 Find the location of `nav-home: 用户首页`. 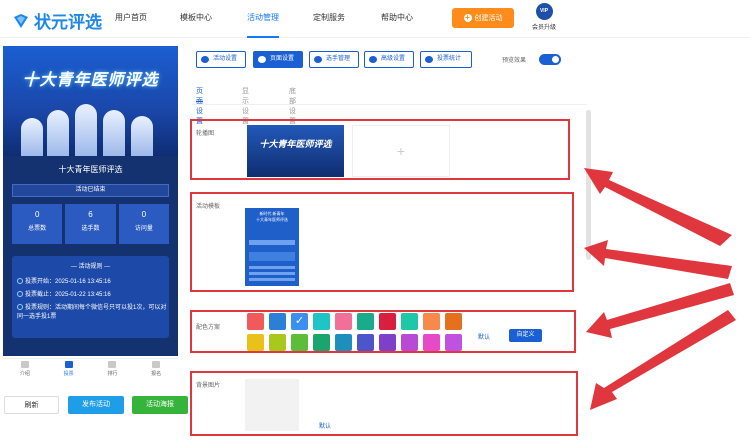

nav-home: 用户首页 is located at coordinates (131, 18).